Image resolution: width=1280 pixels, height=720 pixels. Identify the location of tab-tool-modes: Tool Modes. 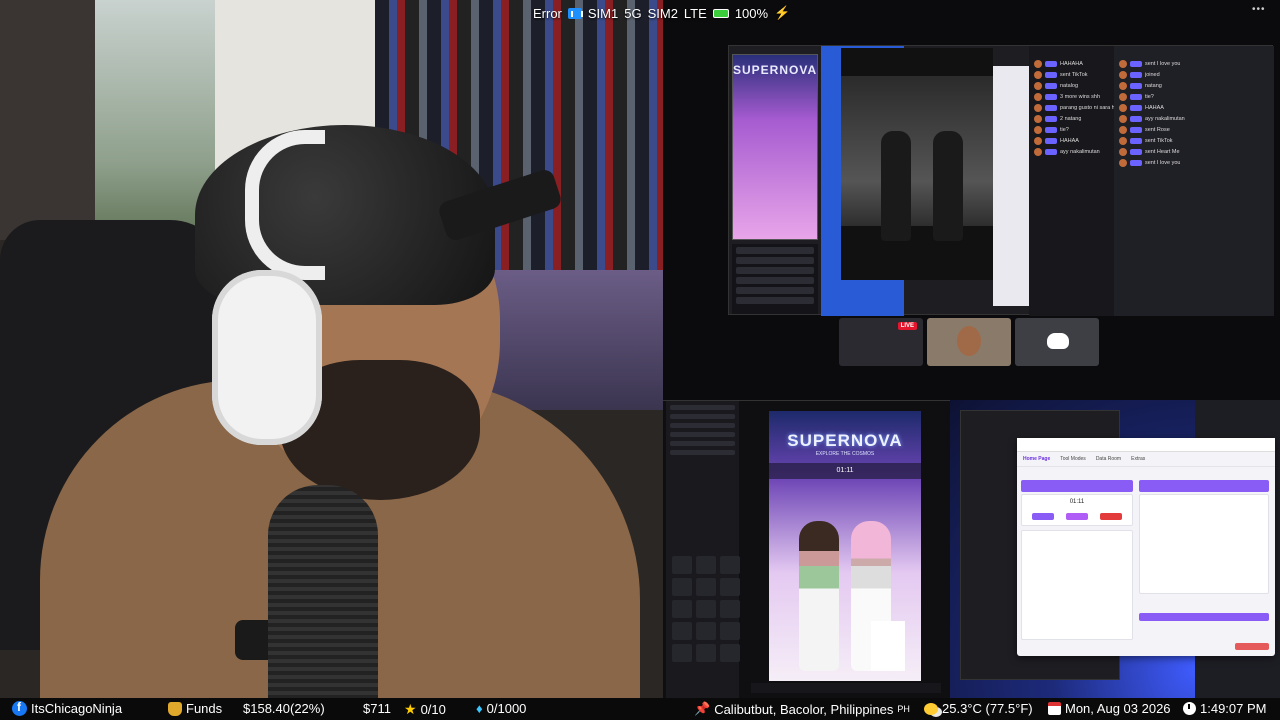
(1073, 459).